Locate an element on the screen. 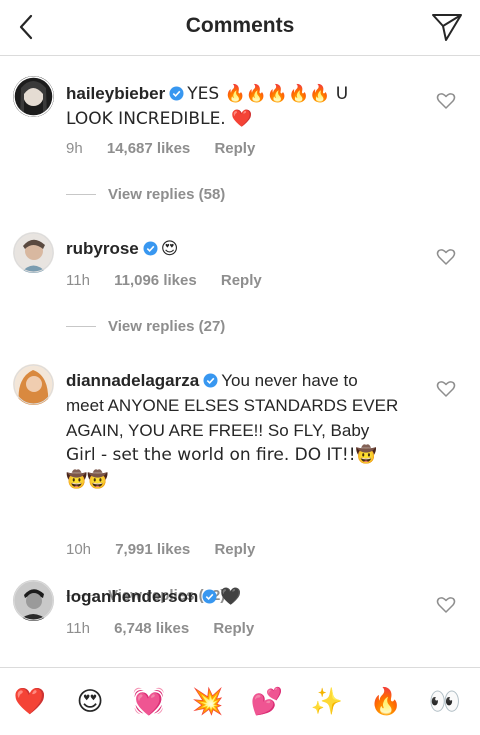 The width and height of the screenshot is (480, 735). username: loganhenderson is located at coordinates (132, 596).